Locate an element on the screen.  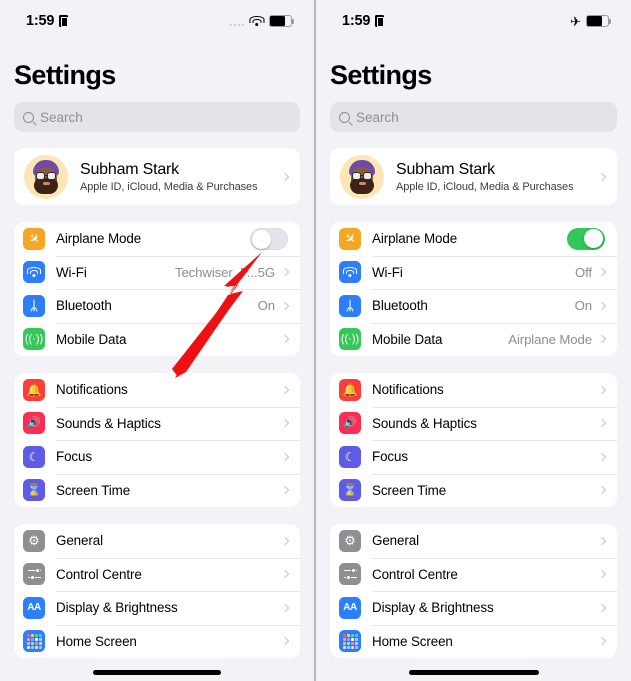
settings-row-mobile-data: ((·)) Mobile Data is located at coordinates (157, 339).